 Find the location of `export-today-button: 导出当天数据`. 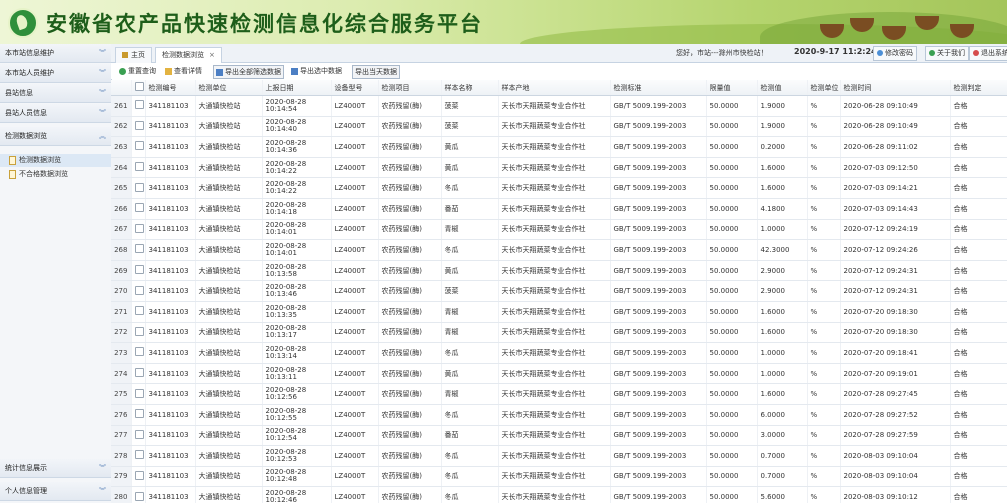

export-today-button: 导出当天数据 is located at coordinates (376, 72).